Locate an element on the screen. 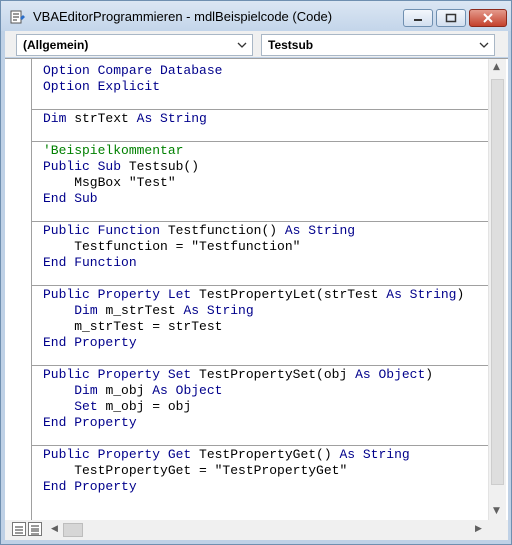 This screenshot has height=545, width=512. code-line: Public Function Testfunction() As String is located at coordinates (199, 231).